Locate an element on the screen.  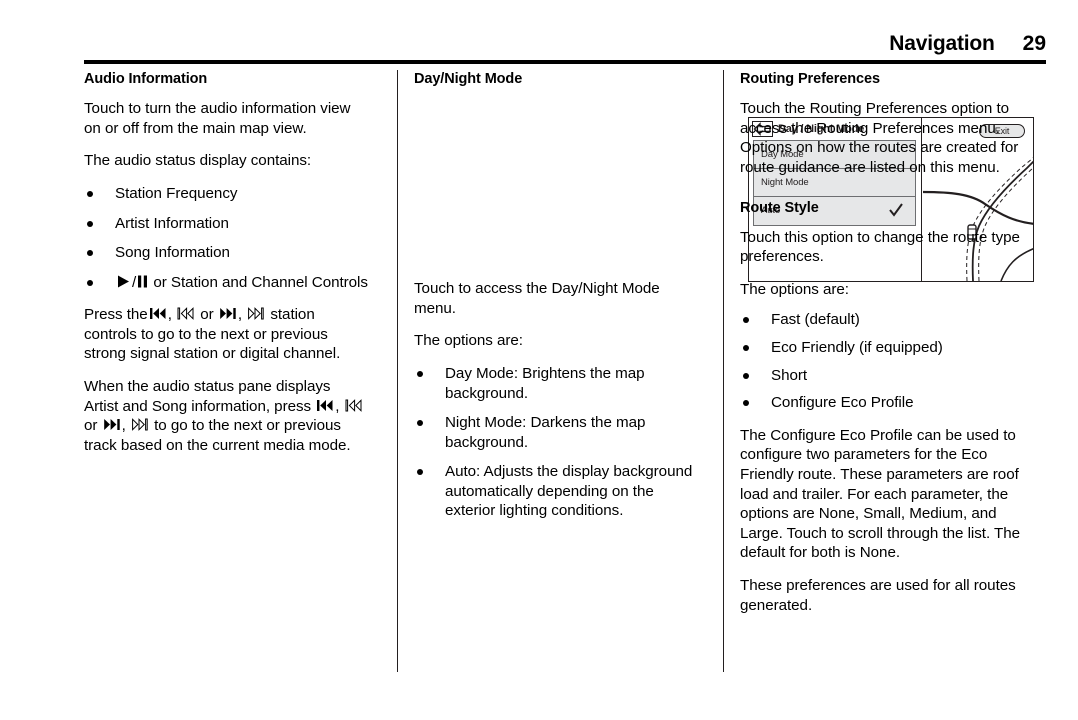
list-item: / or Station and Channel Controls is located at coordinates (226, 283).